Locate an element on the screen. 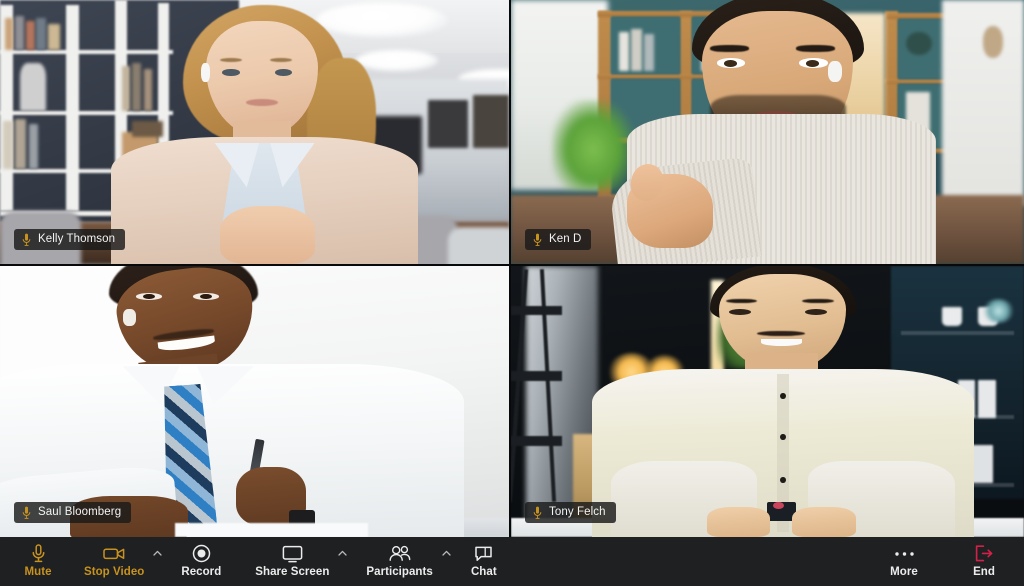 Image resolution: width=1024 pixels, height=586 pixels. stop-video-button-label: Stop Video is located at coordinates (114, 572).